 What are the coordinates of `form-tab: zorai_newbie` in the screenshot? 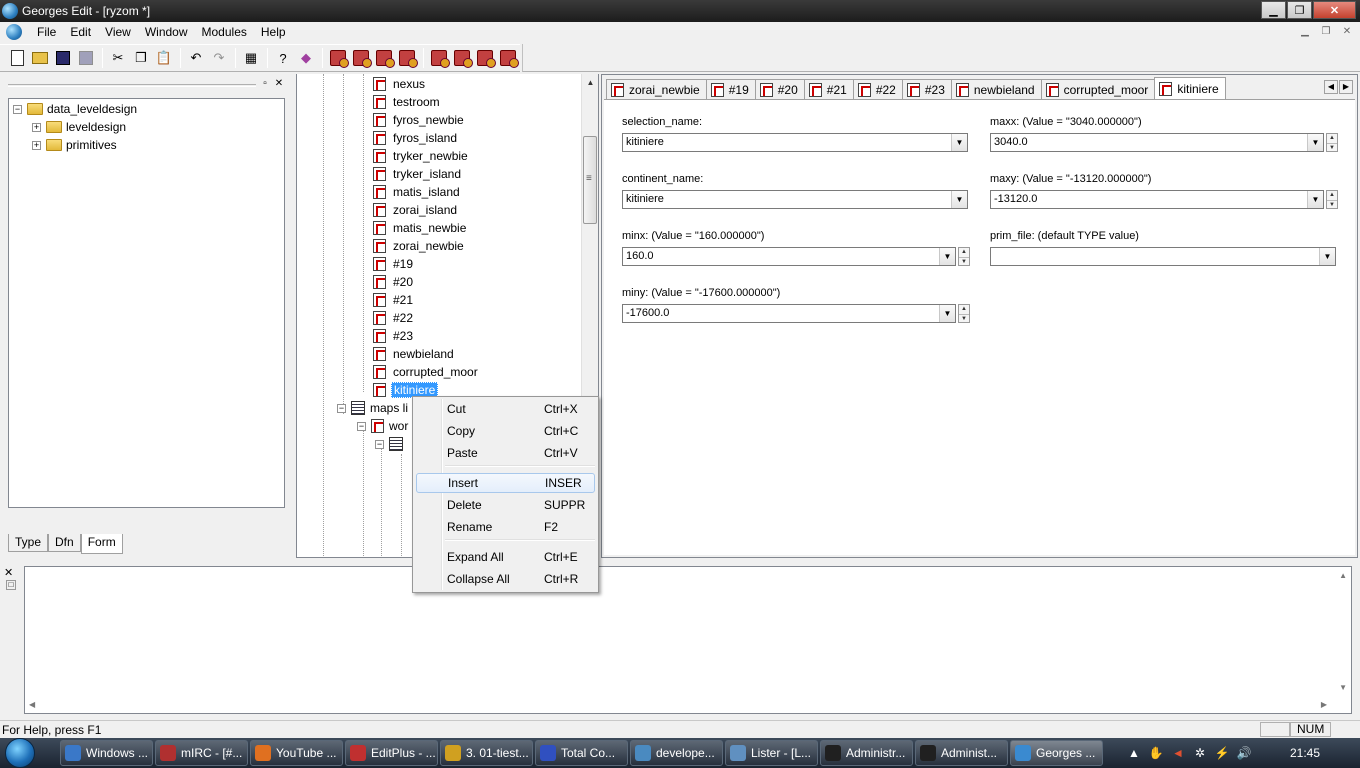 It's located at (656, 89).